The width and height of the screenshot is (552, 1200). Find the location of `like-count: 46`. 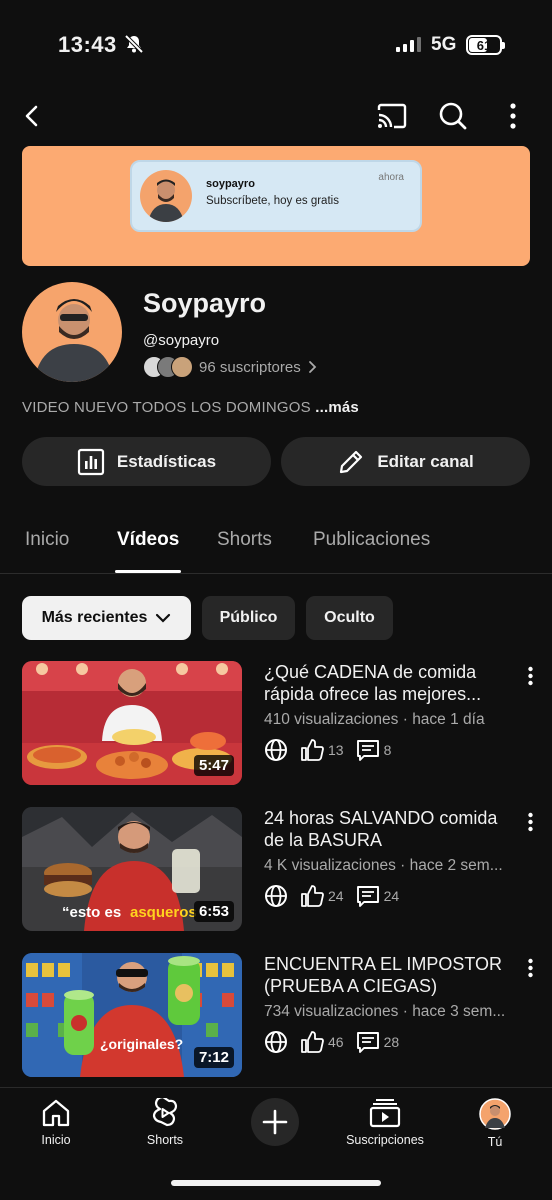

like-count: 46 is located at coordinates (336, 1042).